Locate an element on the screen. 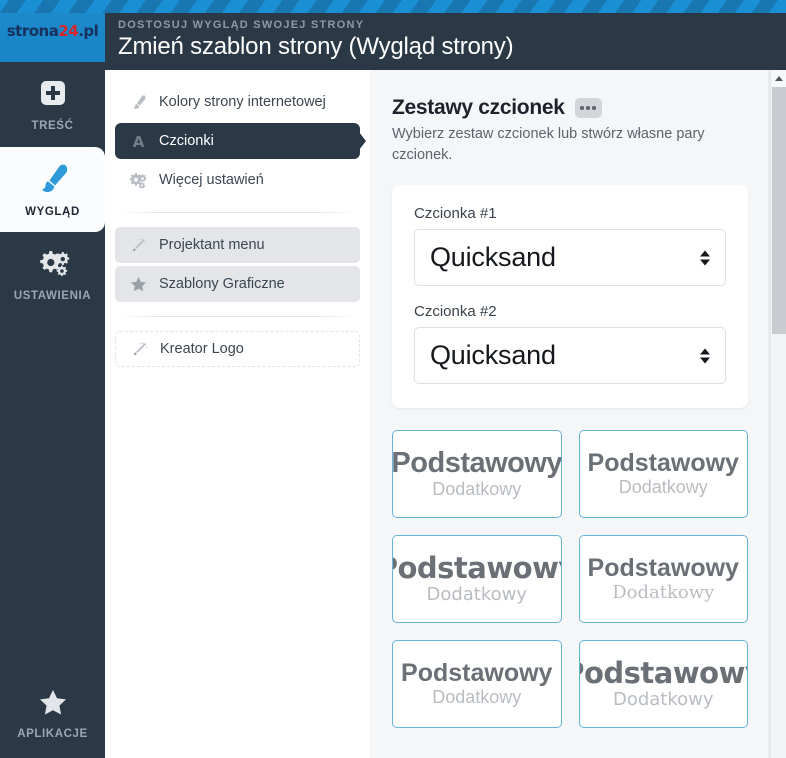  scroll-thumb is located at coordinates (779, 210).